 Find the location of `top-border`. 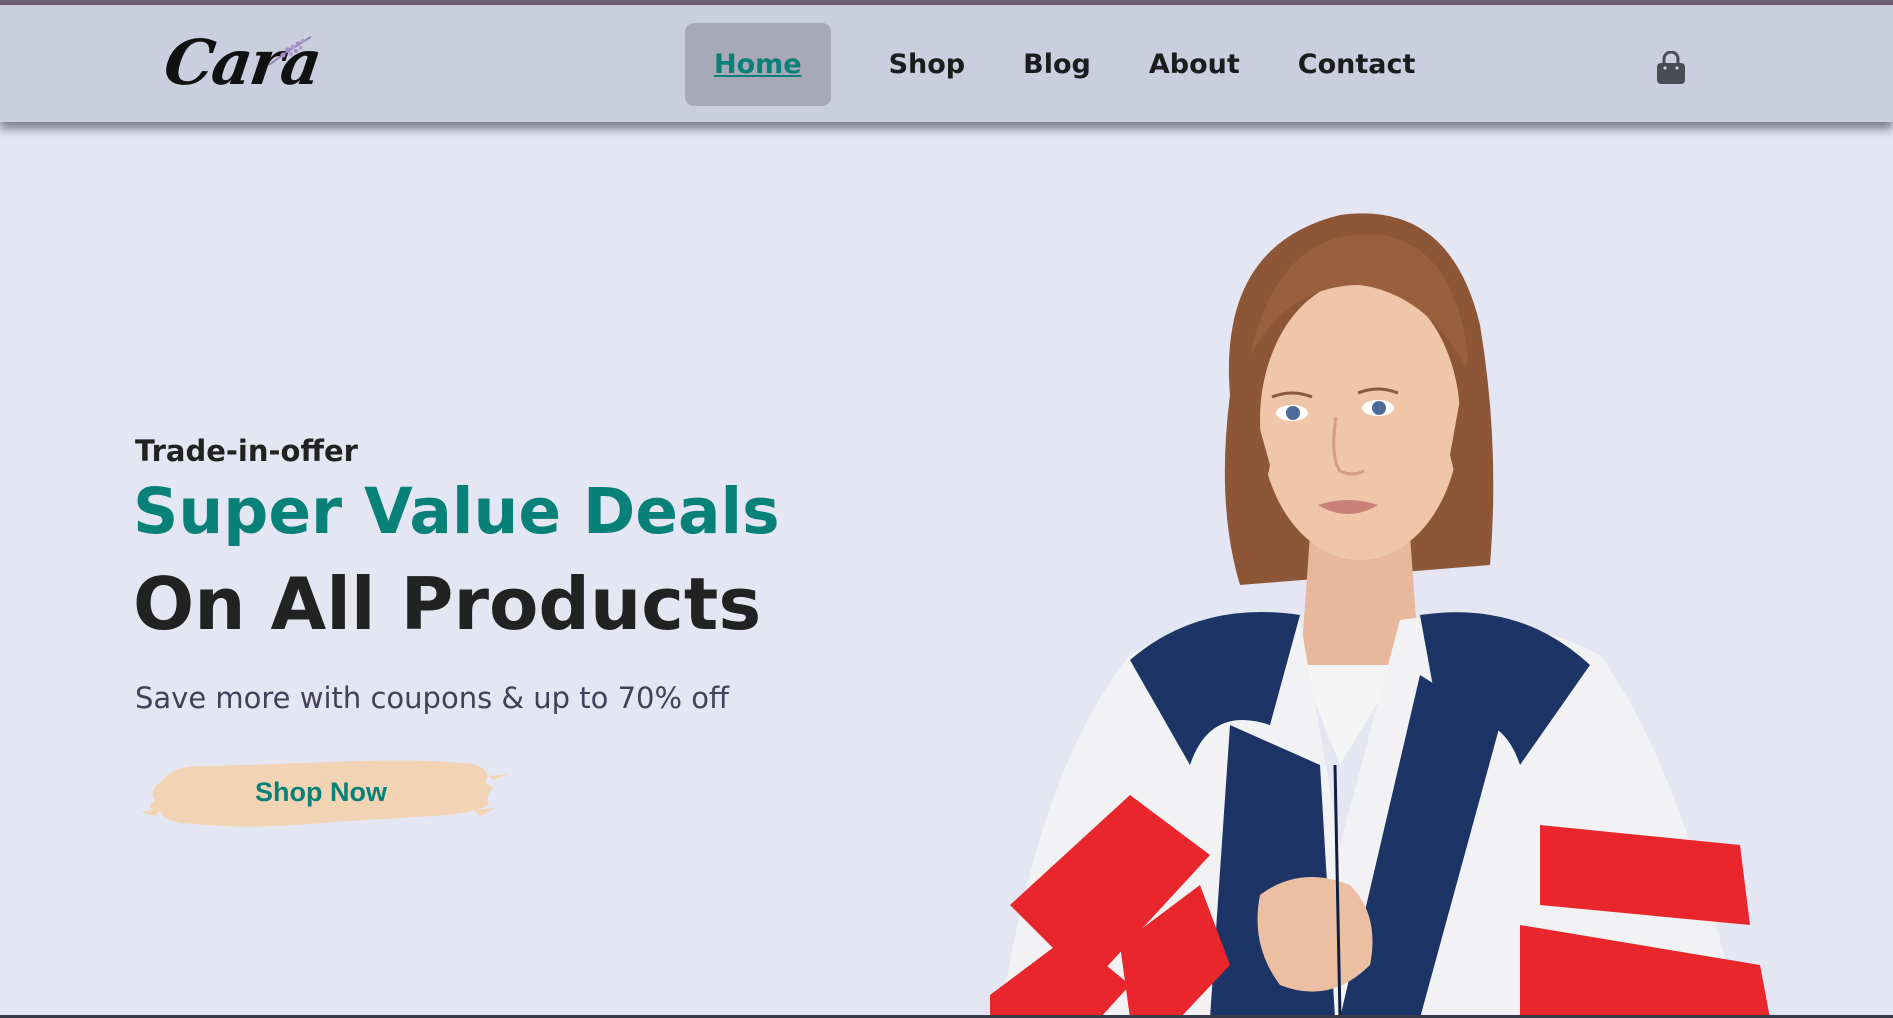

top-border is located at coordinates (946, 2).